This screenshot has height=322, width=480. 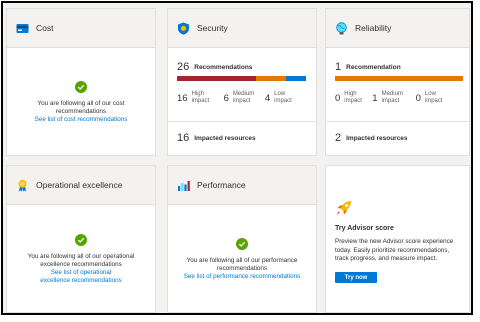 I want to click on cost-recommendations-link: See list of cost recommendations, so click(x=81, y=120).